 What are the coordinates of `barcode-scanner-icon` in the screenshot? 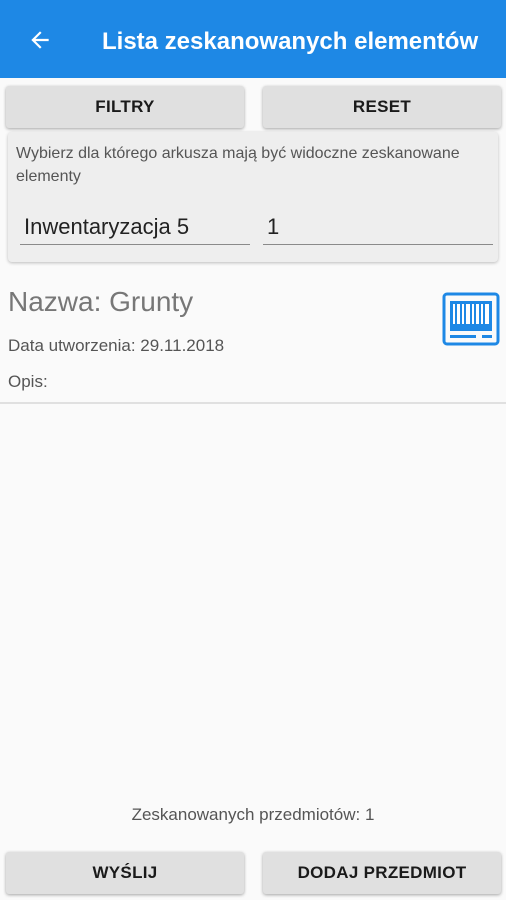 It's located at (471, 319).